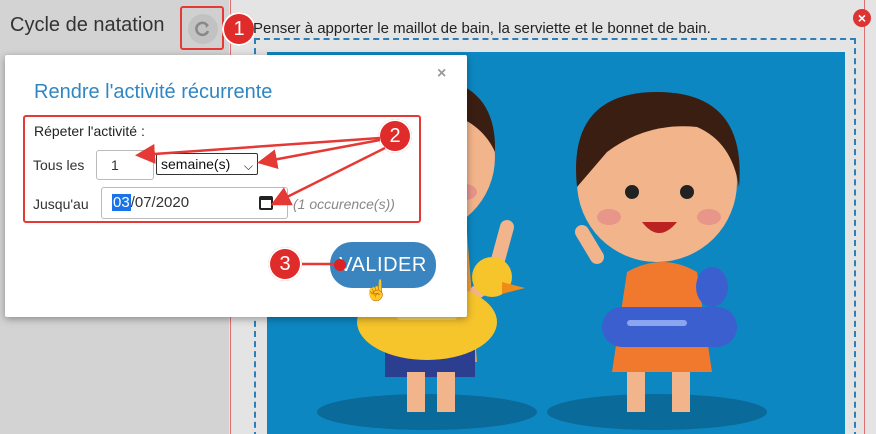  What do you see at coordinates (376, 291) in the screenshot?
I see `hand-cursor-icon: ☝` at bounding box center [376, 291].